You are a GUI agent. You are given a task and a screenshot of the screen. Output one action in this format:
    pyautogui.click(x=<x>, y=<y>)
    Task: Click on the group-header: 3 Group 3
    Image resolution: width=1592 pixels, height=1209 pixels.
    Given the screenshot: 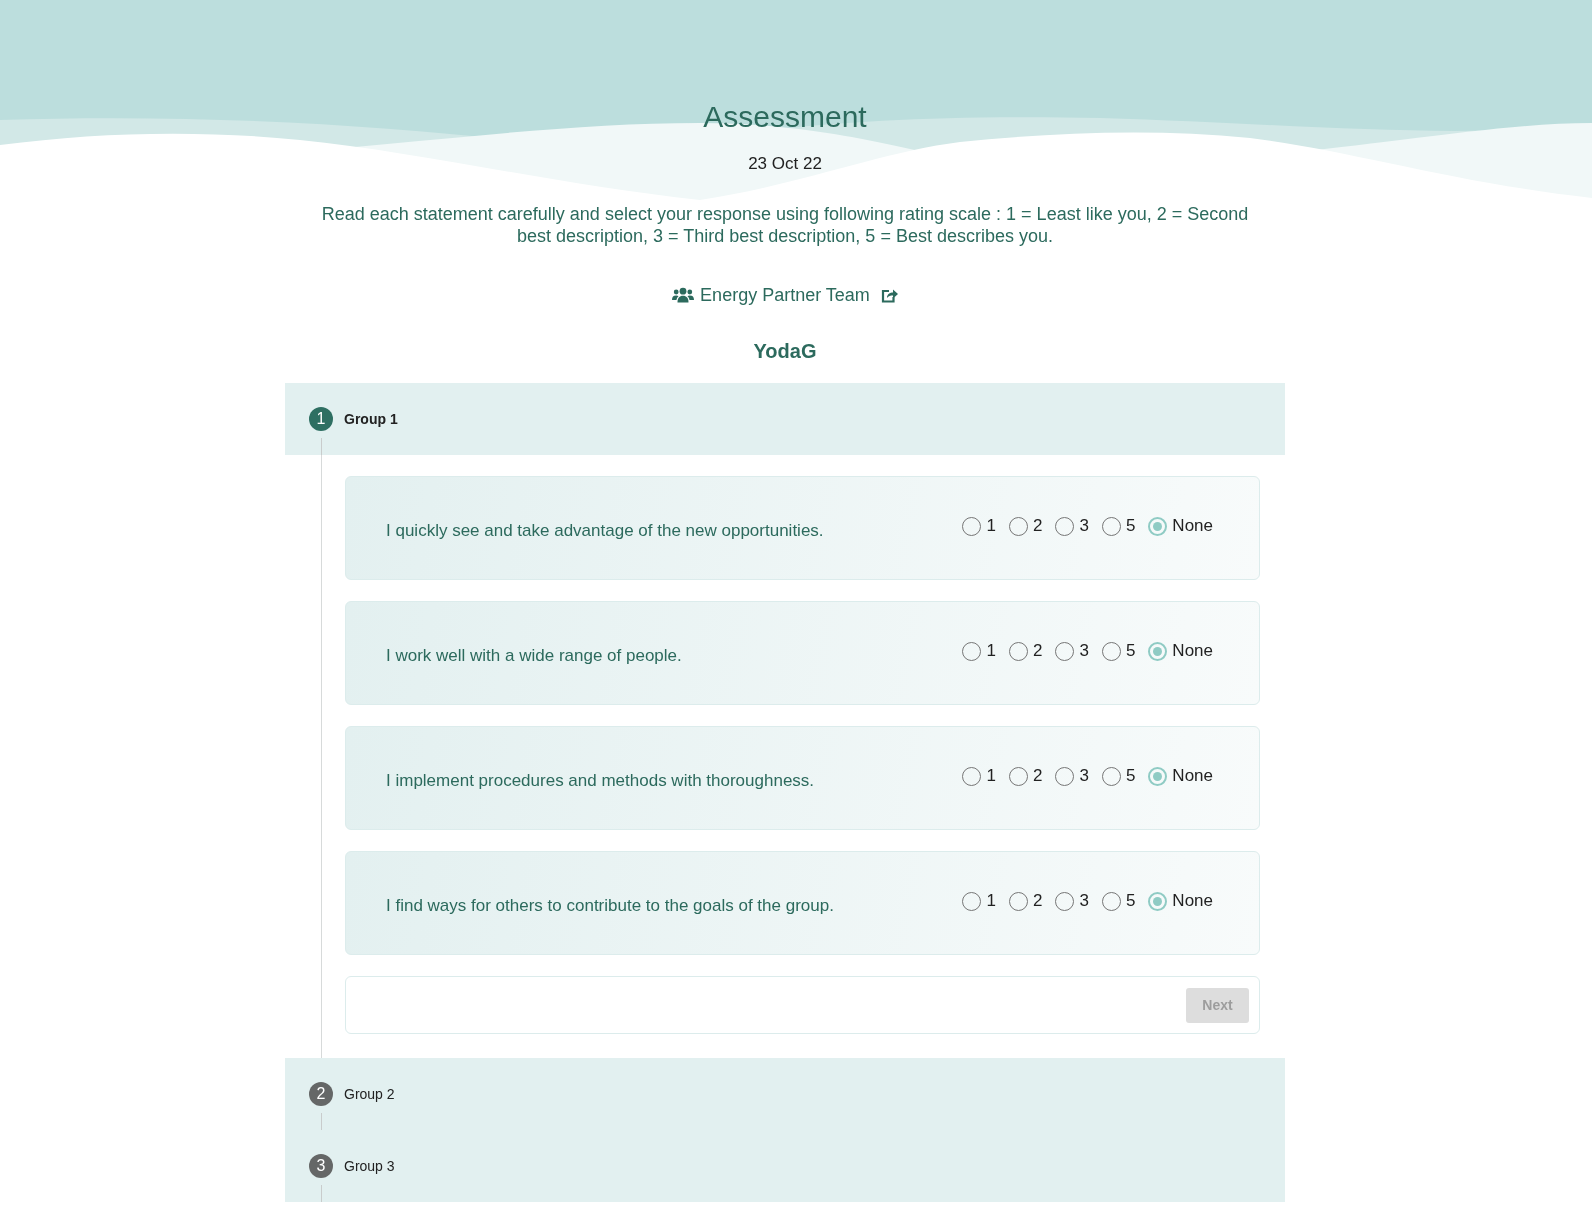 What is the action you would take?
    pyautogui.click(x=785, y=1166)
    